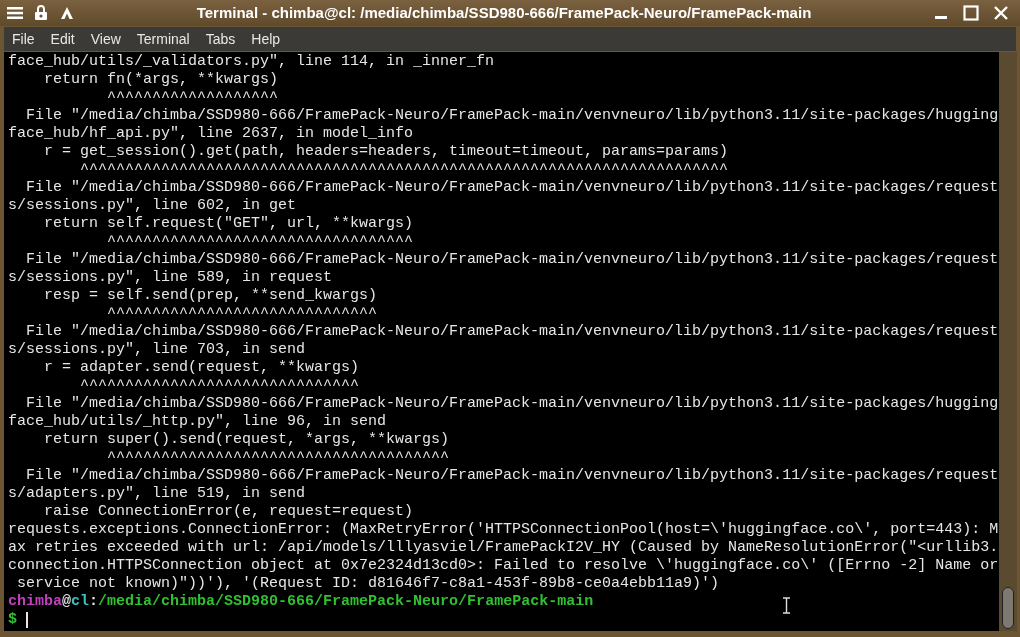 This screenshot has width=1020, height=637. What do you see at coordinates (220, 386) in the screenshot?
I see `terminal-line: ^^^^^^^^^^^^^^^^^^^^^^^^^^^^^^^` at bounding box center [220, 386].